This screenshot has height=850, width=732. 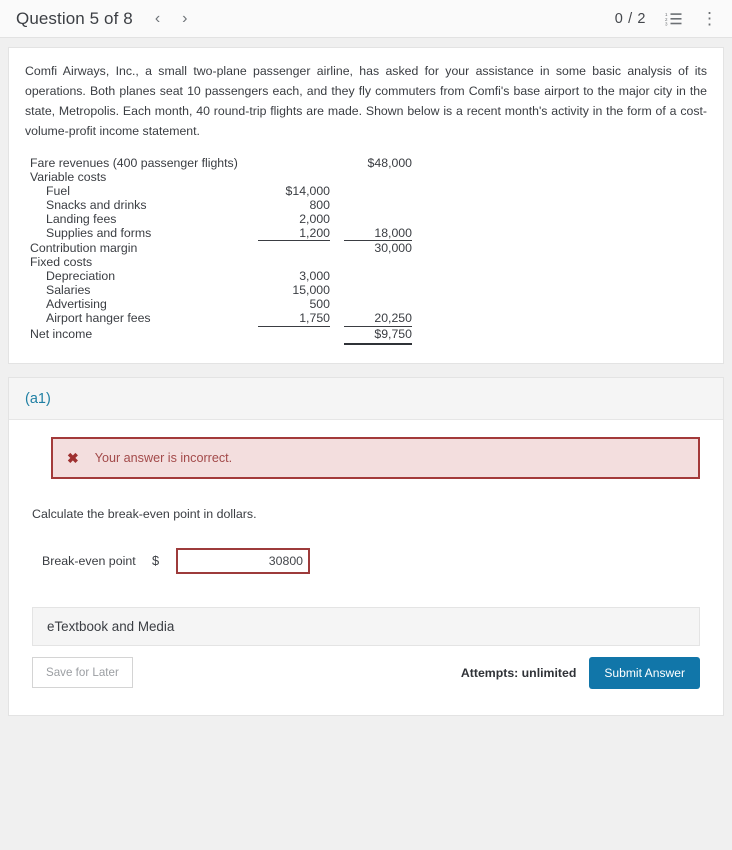 I want to click on row-col1: 1,200, so click(x=314, y=232).